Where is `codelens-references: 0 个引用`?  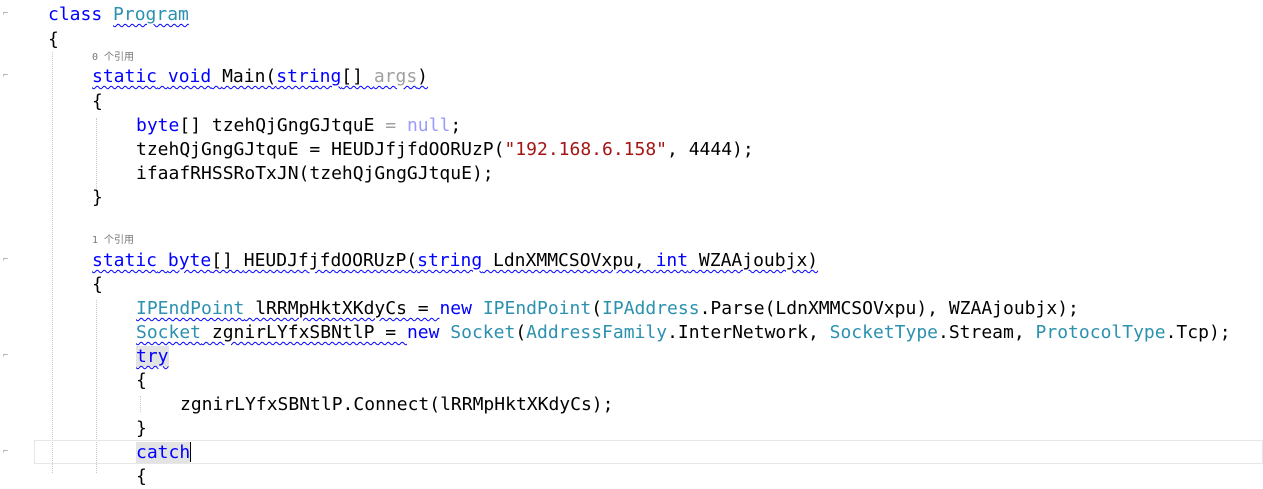 codelens-references: 0 个引用 is located at coordinates (113, 58).